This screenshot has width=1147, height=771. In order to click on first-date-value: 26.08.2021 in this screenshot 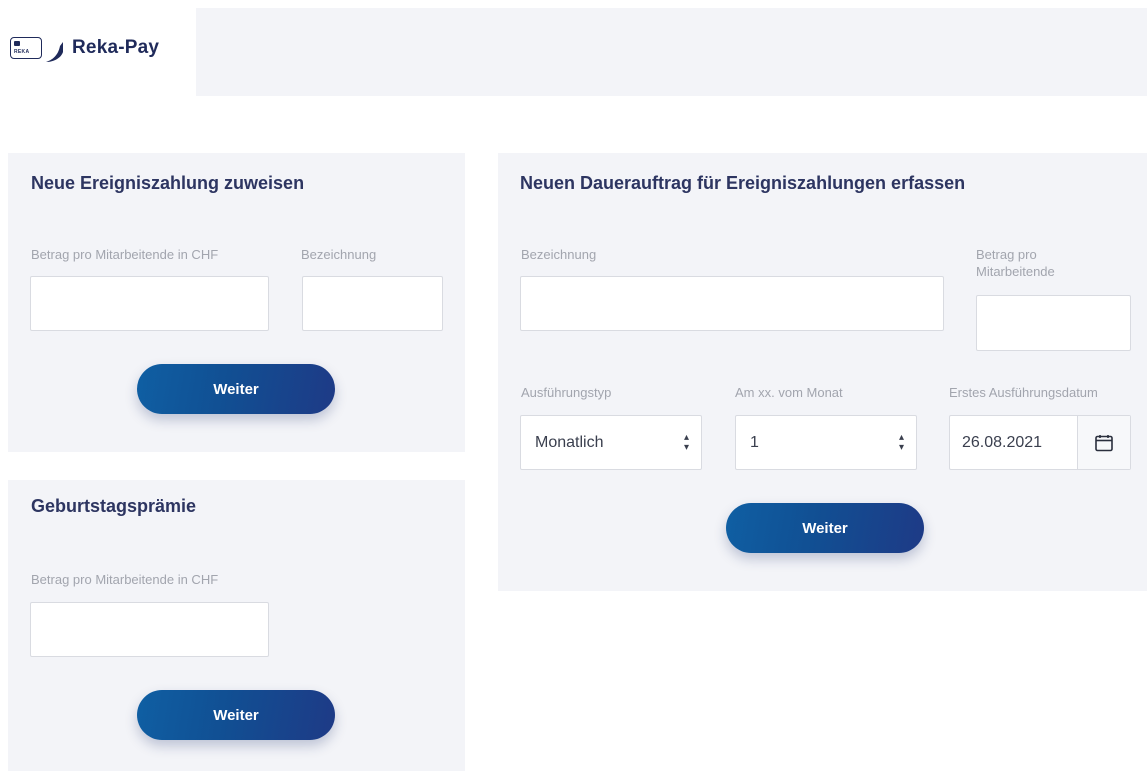, I will do `click(1013, 442)`.